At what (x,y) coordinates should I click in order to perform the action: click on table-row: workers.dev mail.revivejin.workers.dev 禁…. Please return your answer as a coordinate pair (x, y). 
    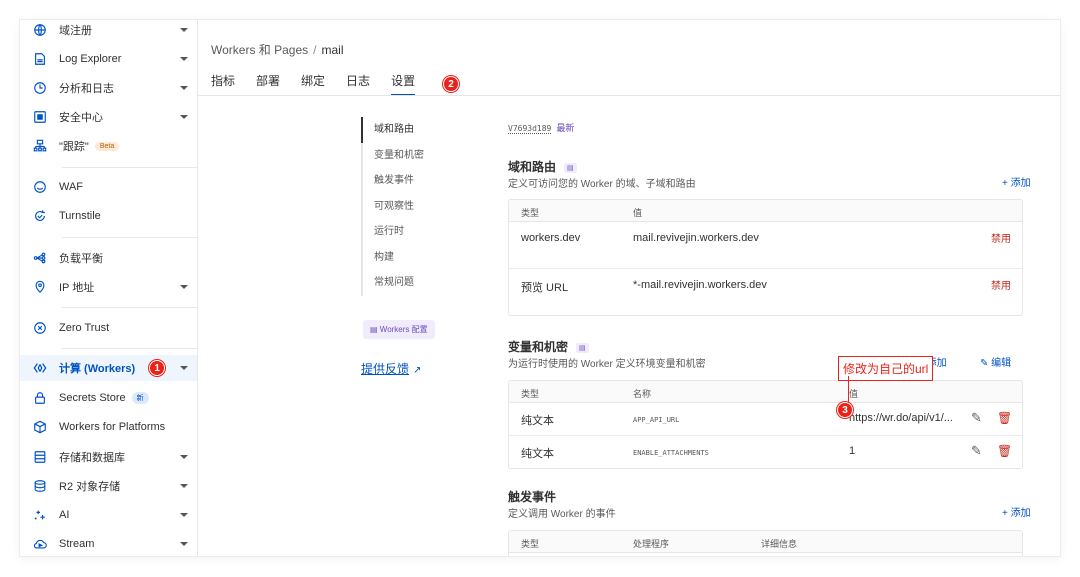
    Looking at the image, I should click on (765, 245).